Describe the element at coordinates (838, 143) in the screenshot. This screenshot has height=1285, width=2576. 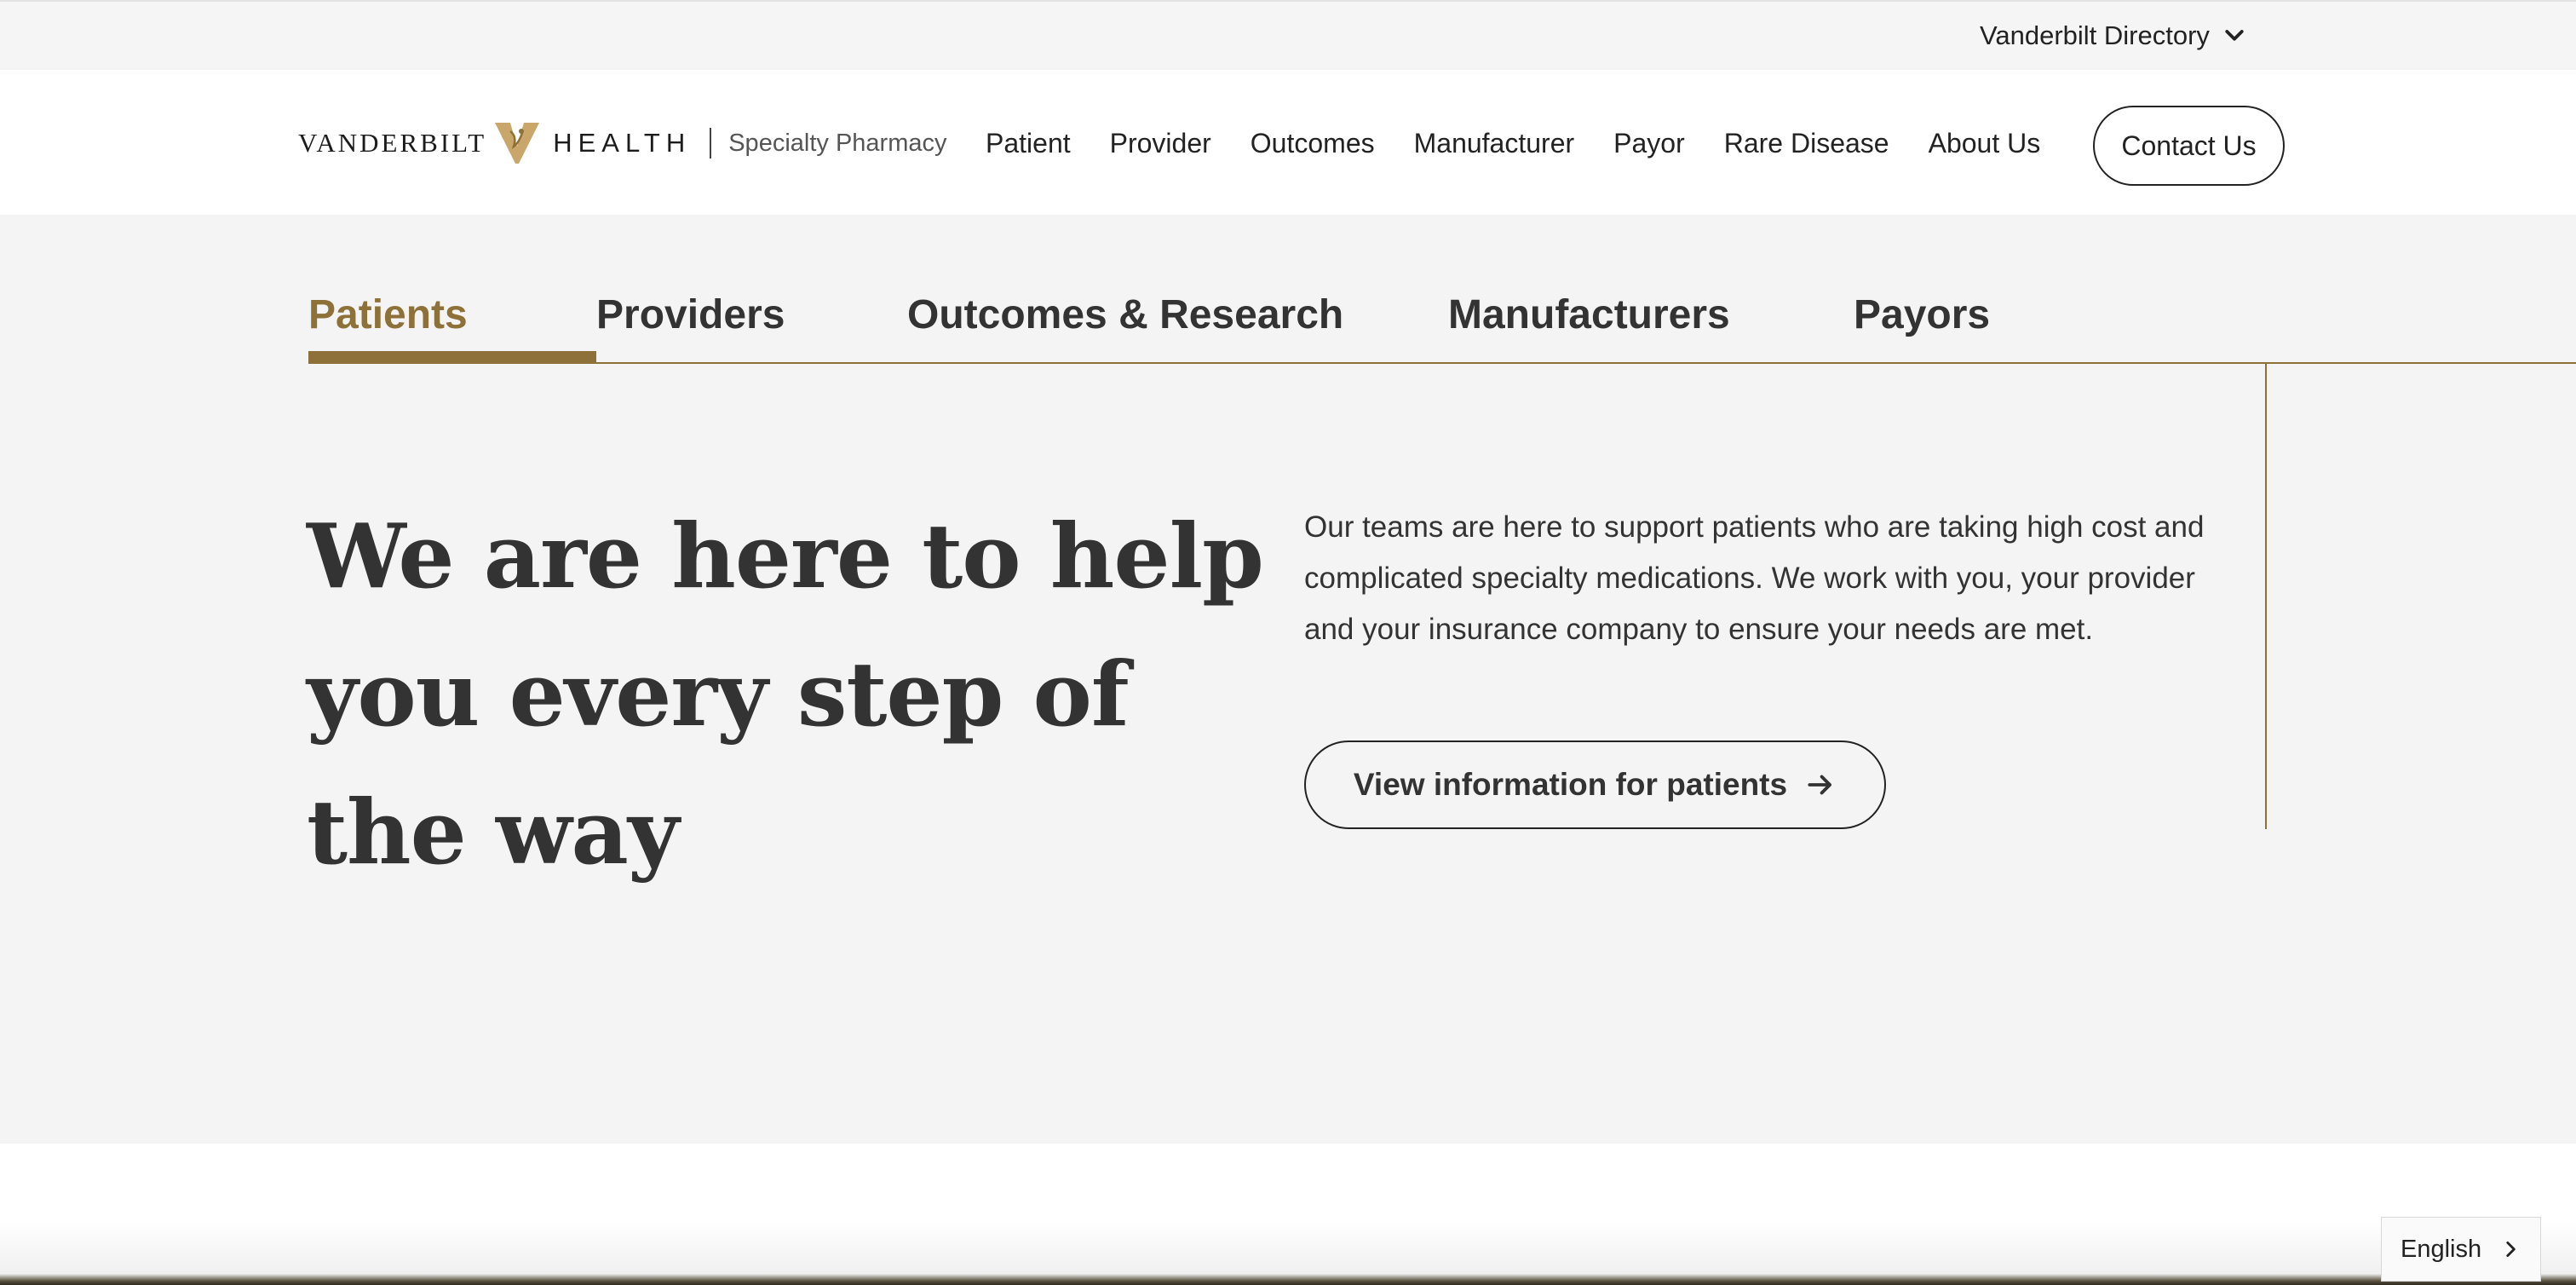
I see `logo-subtitle: Specialty Pharmacy` at that location.